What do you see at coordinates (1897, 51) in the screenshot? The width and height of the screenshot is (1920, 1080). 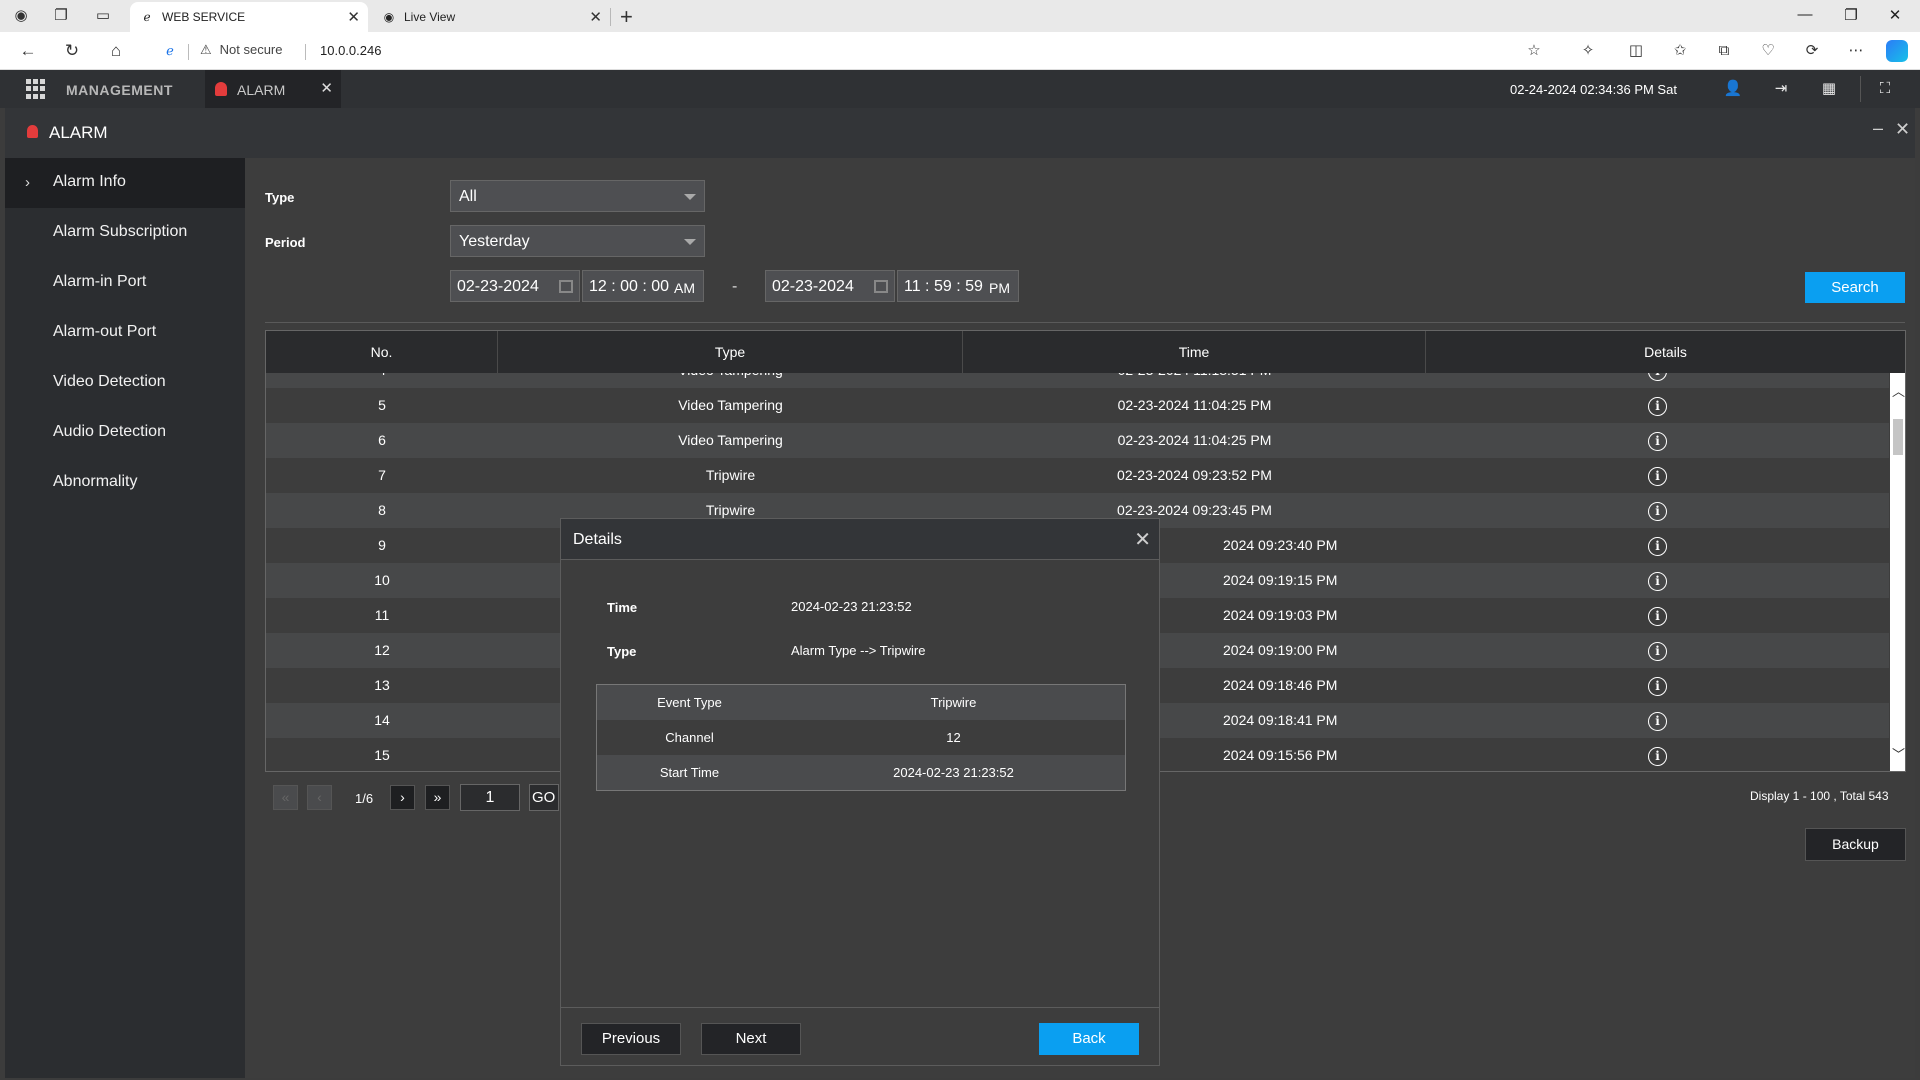 I see `copilot-icon` at bounding box center [1897, 51].